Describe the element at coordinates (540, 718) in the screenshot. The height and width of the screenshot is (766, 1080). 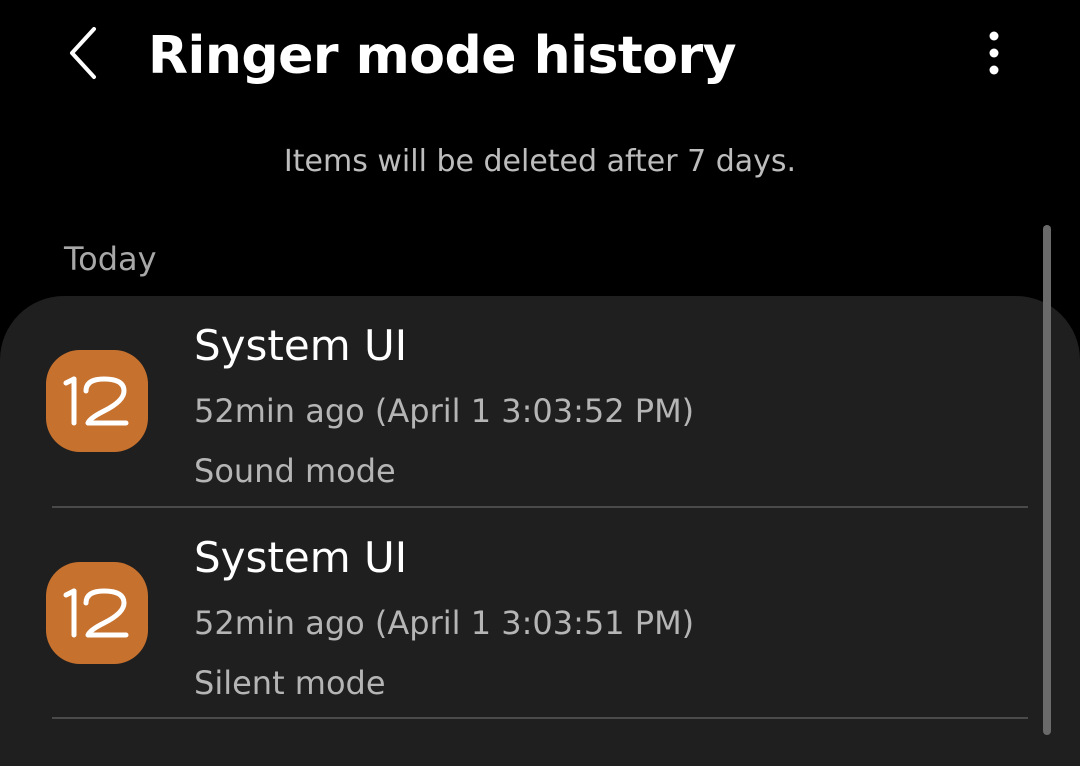
I see `divider` at that location.